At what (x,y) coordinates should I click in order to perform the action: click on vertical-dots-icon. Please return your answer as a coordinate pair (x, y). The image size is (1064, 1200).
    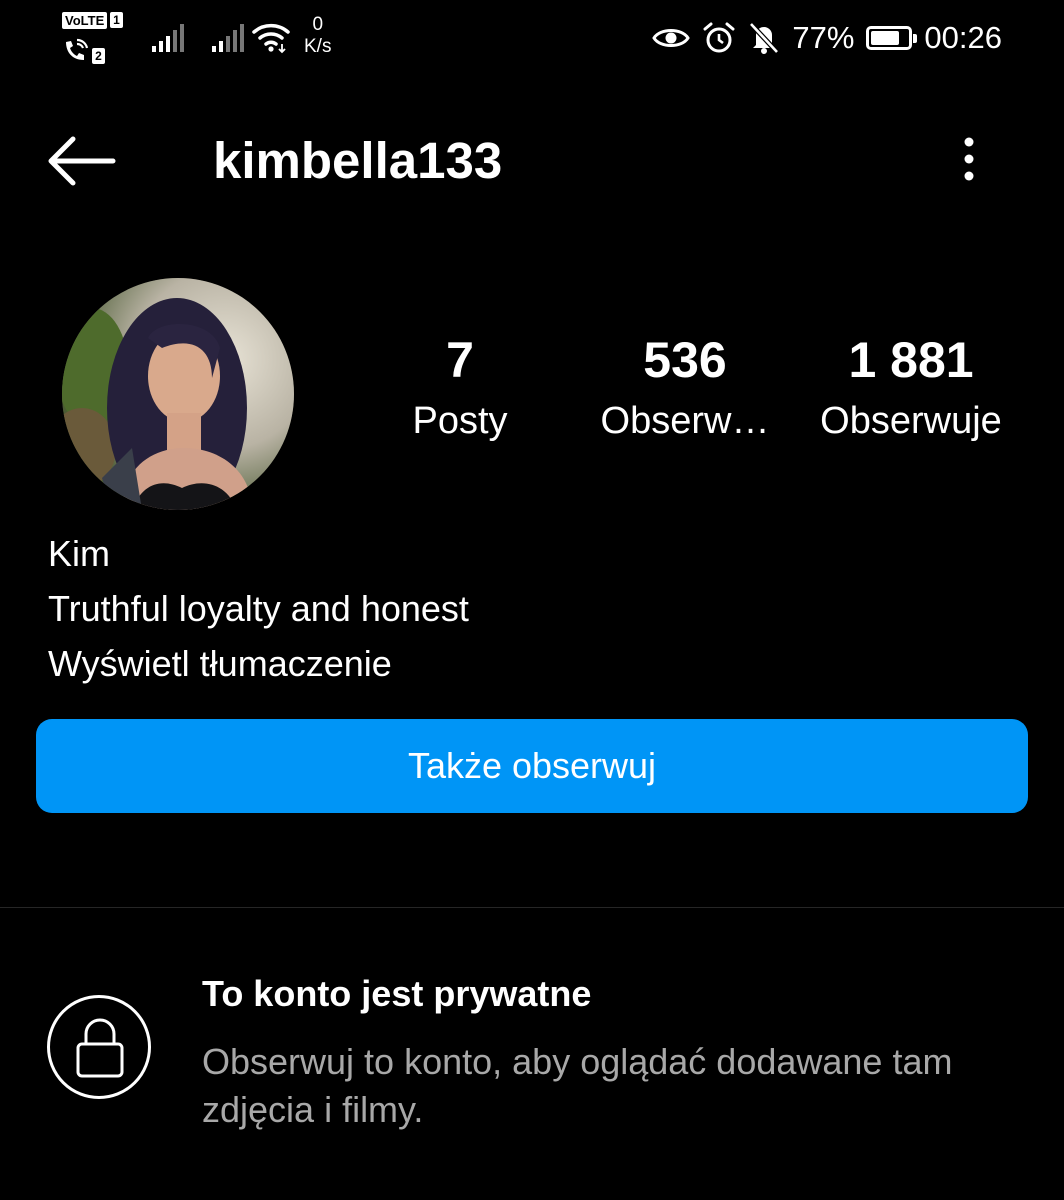
    Looking at the image, I should click on (969, 159).